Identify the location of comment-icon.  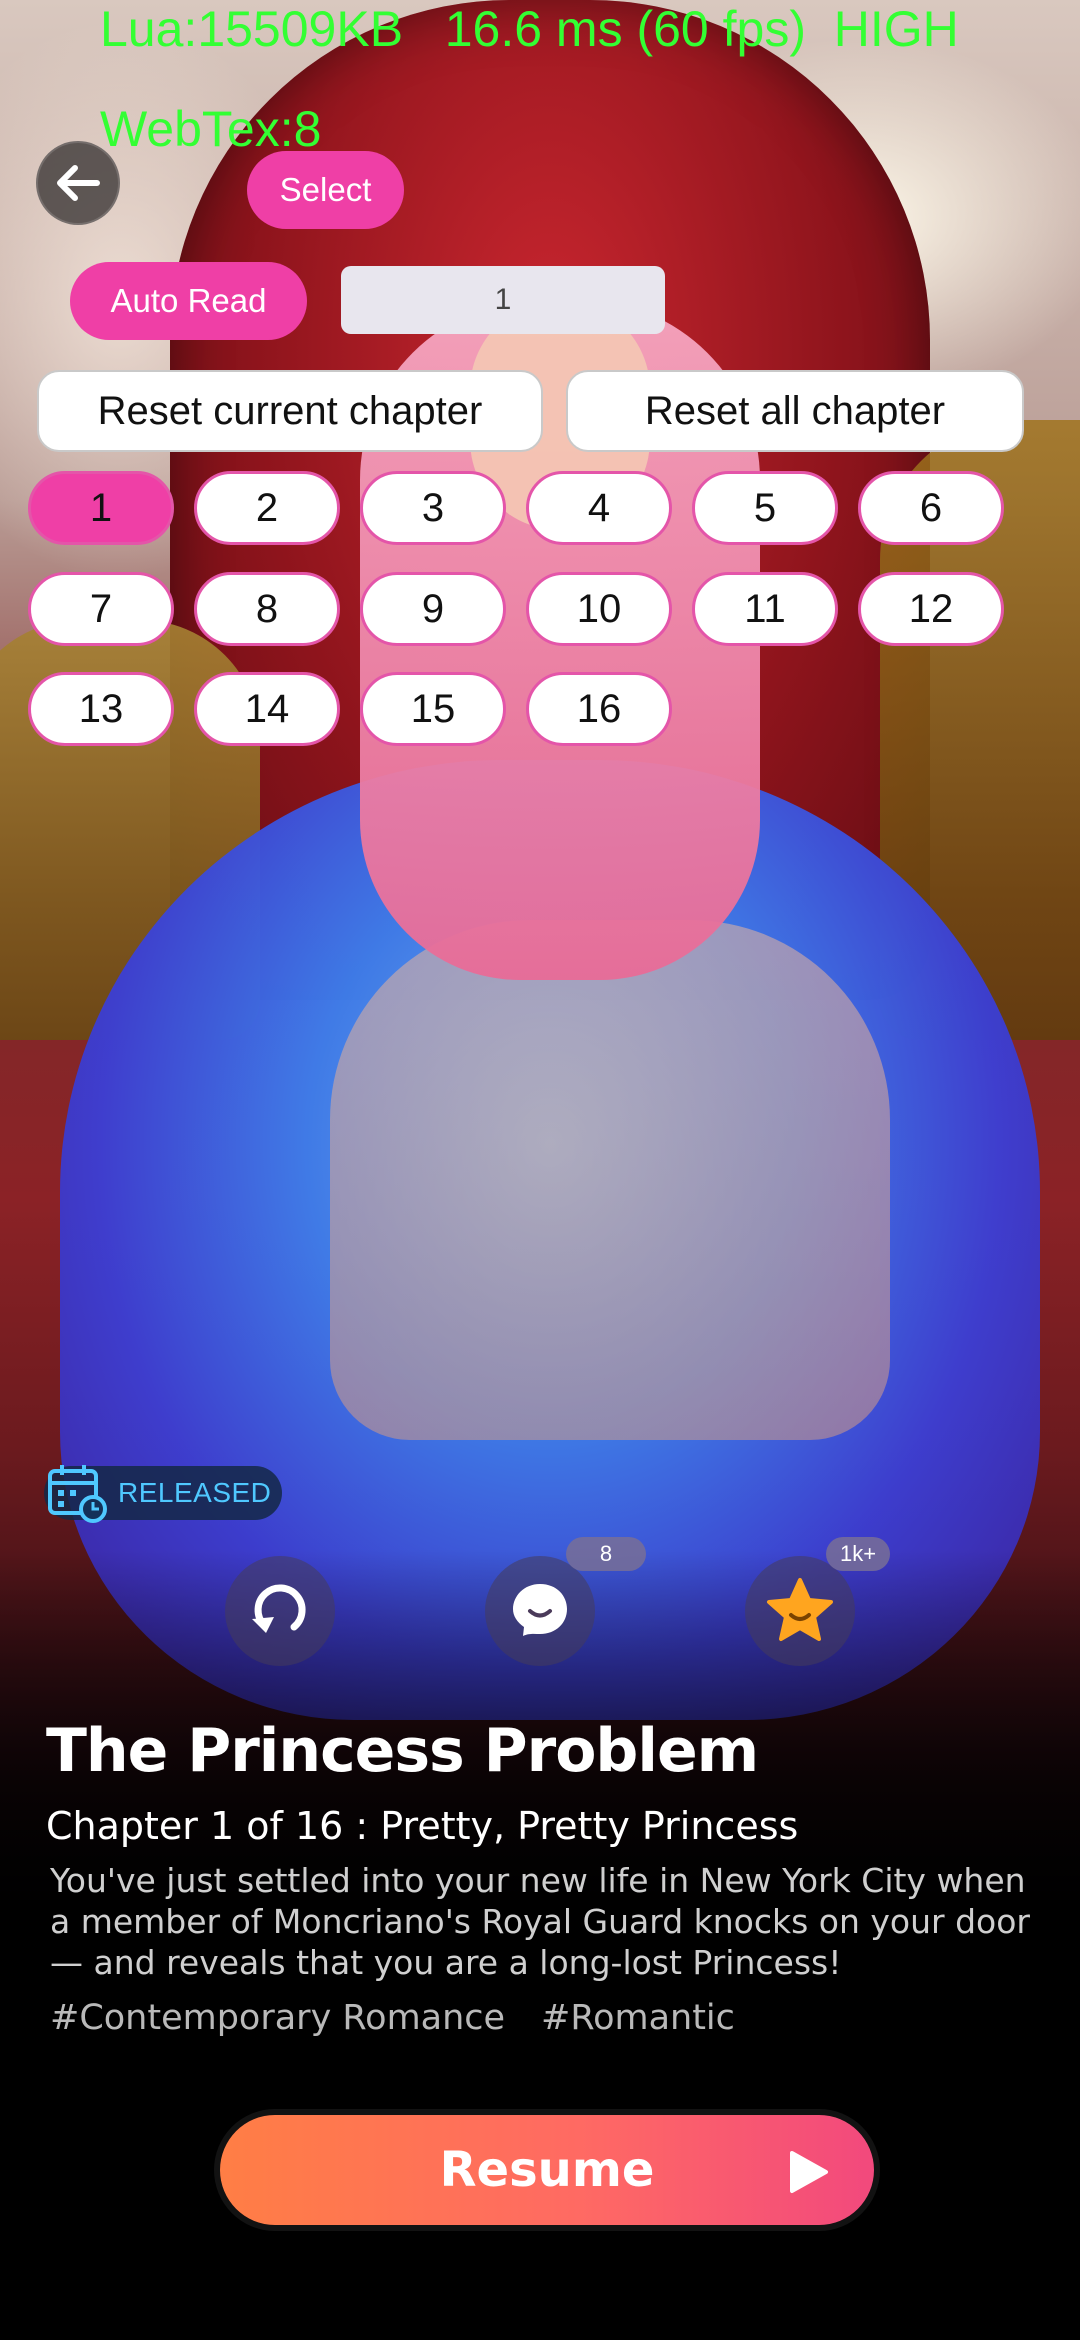
(540, 1610).